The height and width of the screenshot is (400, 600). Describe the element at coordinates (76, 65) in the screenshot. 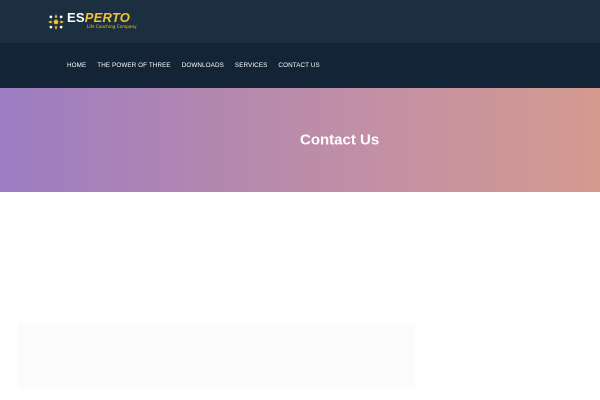

I see `nav-item-home: HOME` at that location.